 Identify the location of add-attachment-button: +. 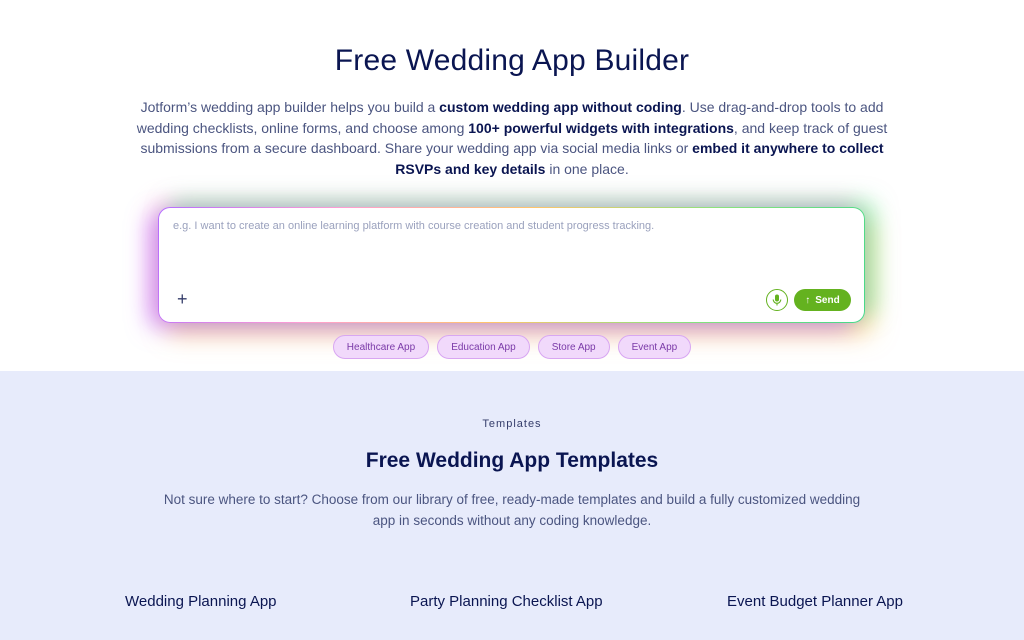
(182, 299).